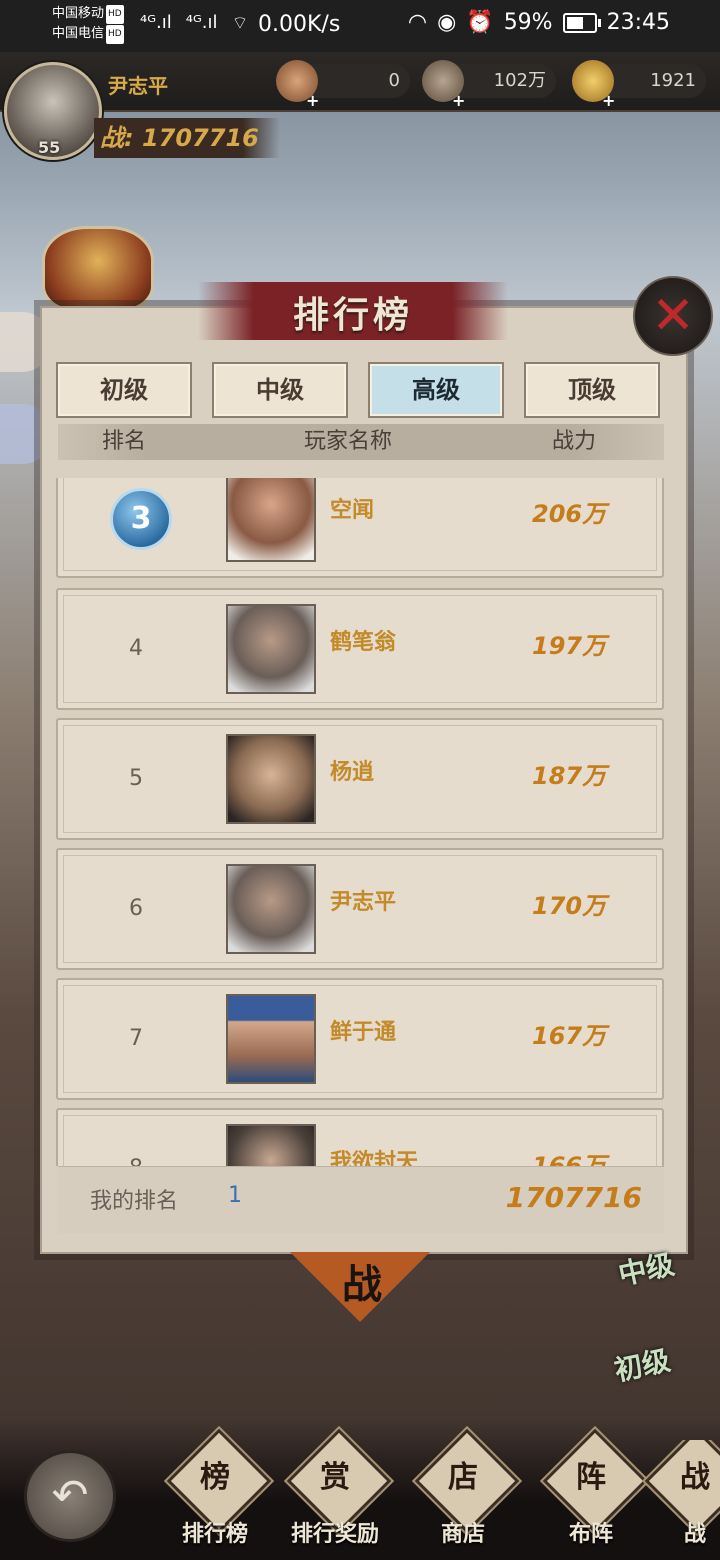  I want to click on col-name: 玩家名称, so click(348, 441).